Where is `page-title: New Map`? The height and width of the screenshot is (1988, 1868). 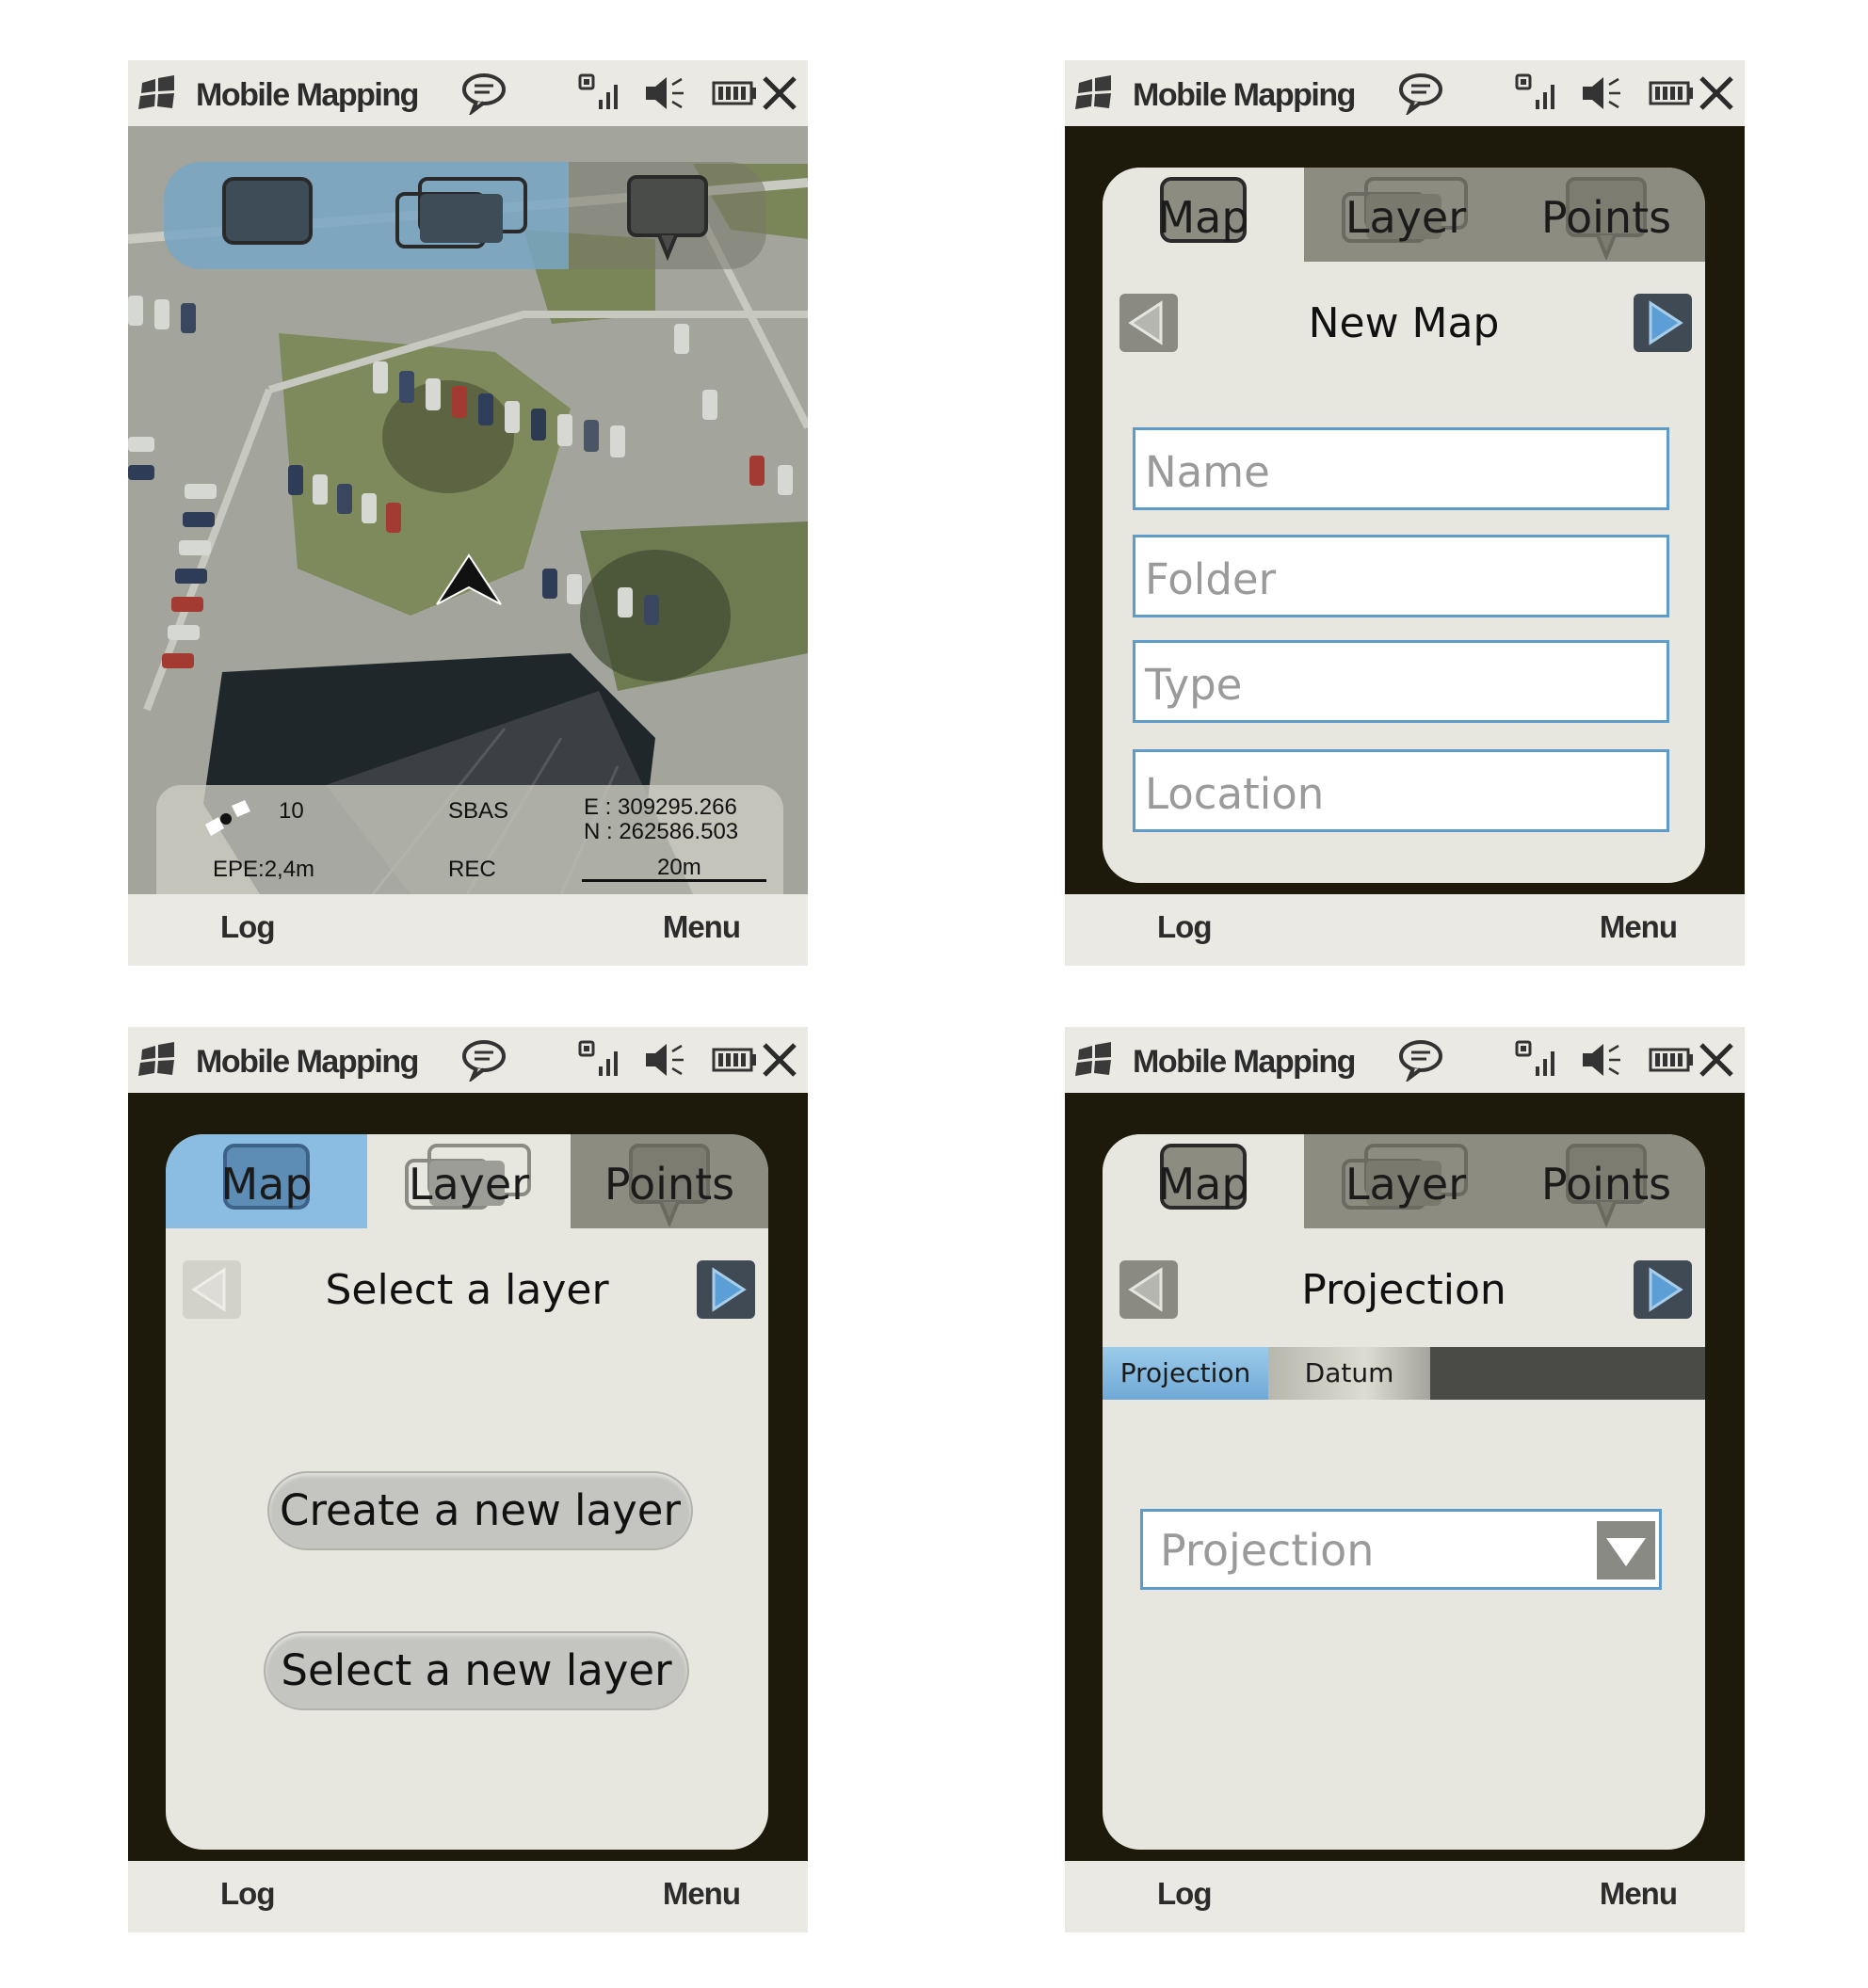
page-title: New Map is located at coordinates (1404, 323).